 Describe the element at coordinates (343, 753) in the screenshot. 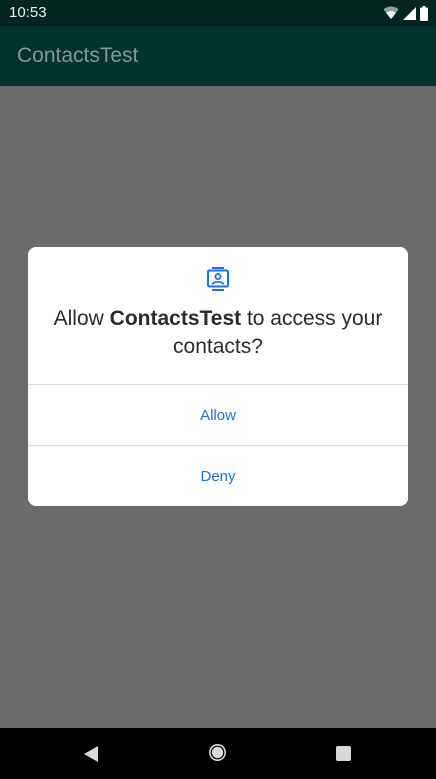

I see `recents-icon` at that location.